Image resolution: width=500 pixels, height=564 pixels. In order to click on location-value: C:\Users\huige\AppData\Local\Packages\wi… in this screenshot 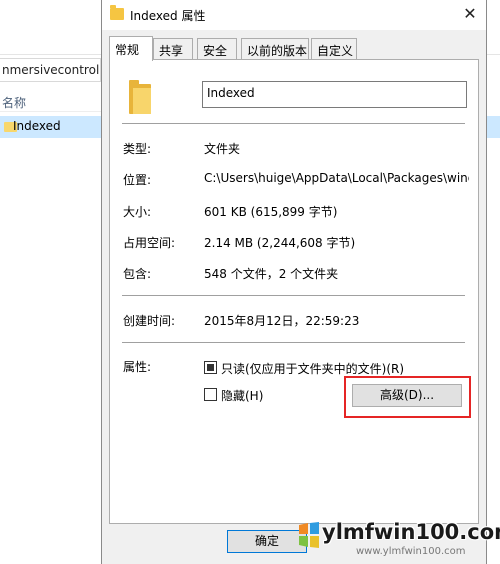, I will do `click(336, 178)`.